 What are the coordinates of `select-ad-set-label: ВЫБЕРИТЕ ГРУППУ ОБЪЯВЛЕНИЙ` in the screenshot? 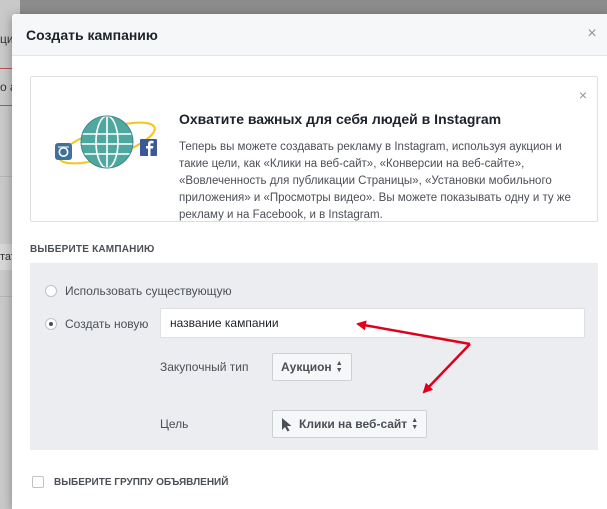 It's located at (141, 482).